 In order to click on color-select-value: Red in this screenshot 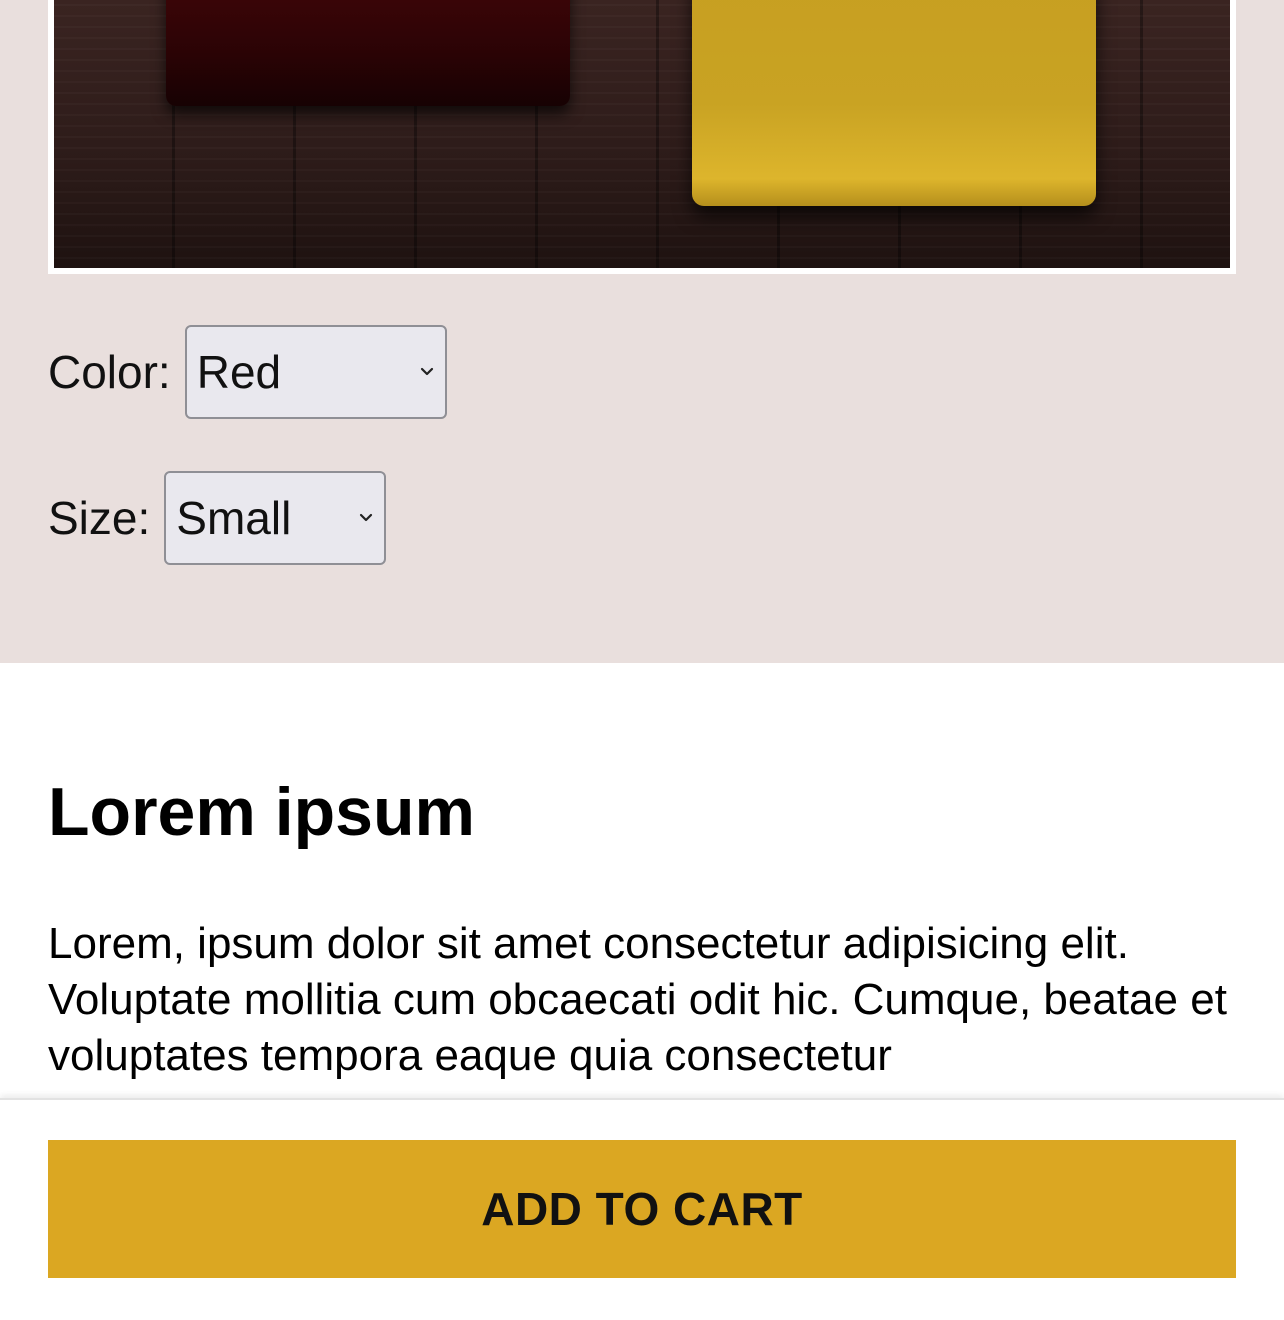, I will do `click(239, 372)`.